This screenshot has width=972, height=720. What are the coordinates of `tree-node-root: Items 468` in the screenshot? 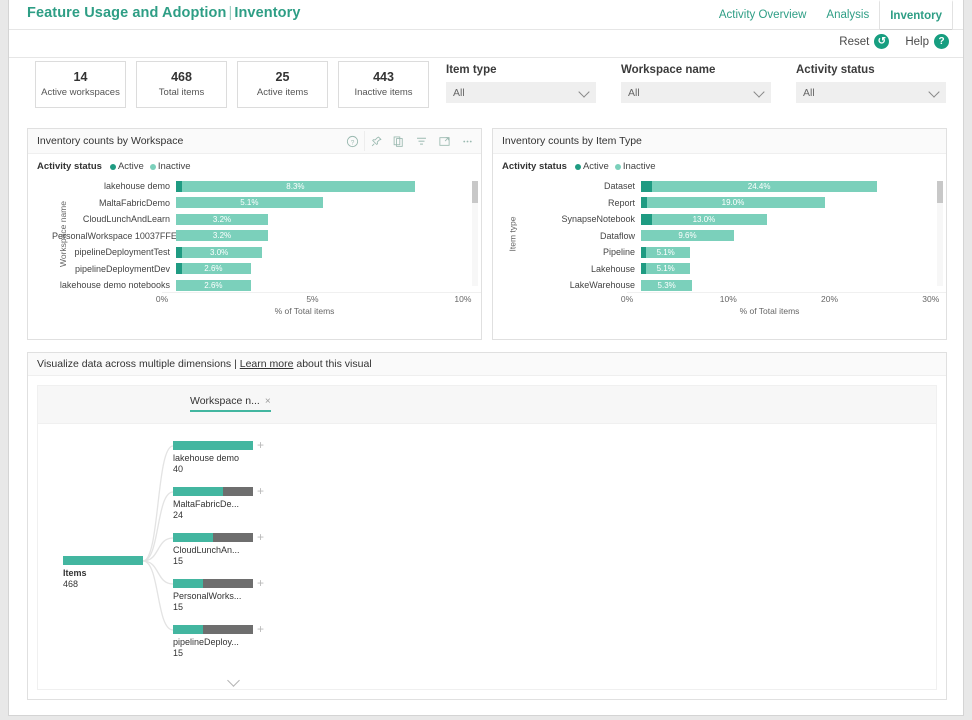 It's located at (103, 572).